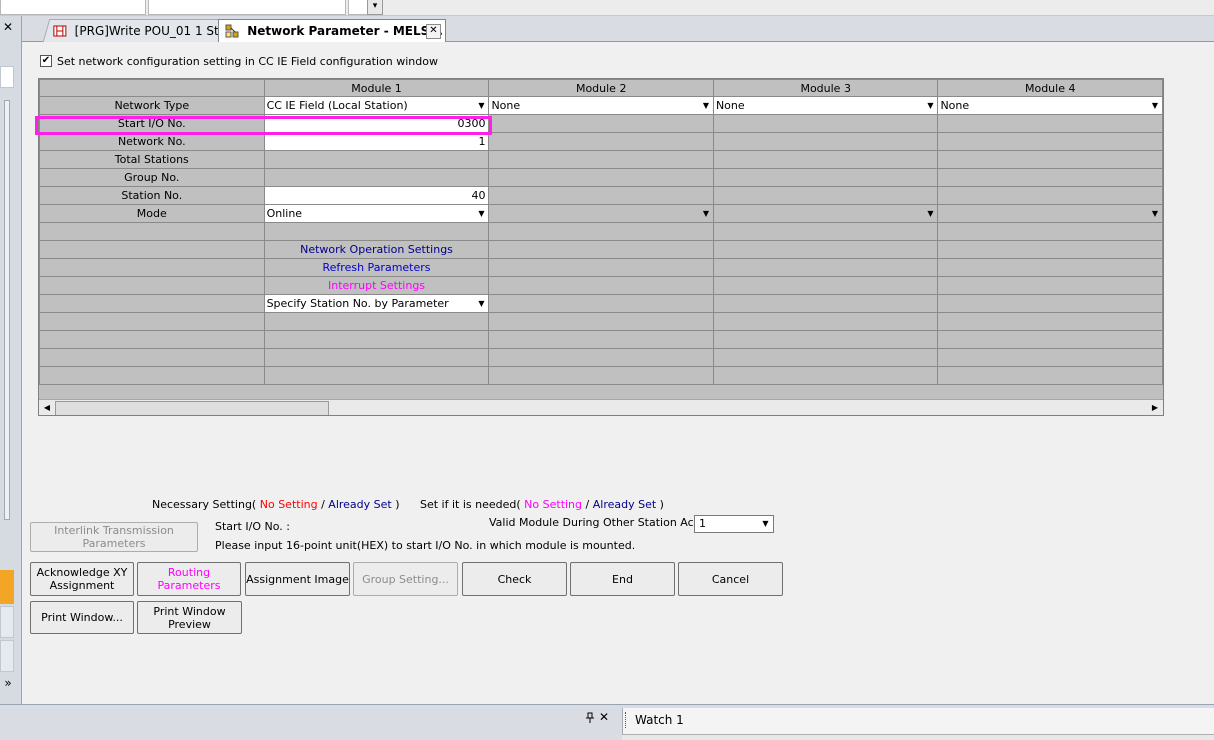  I want to click on legend-close: ), so click(397, 504).